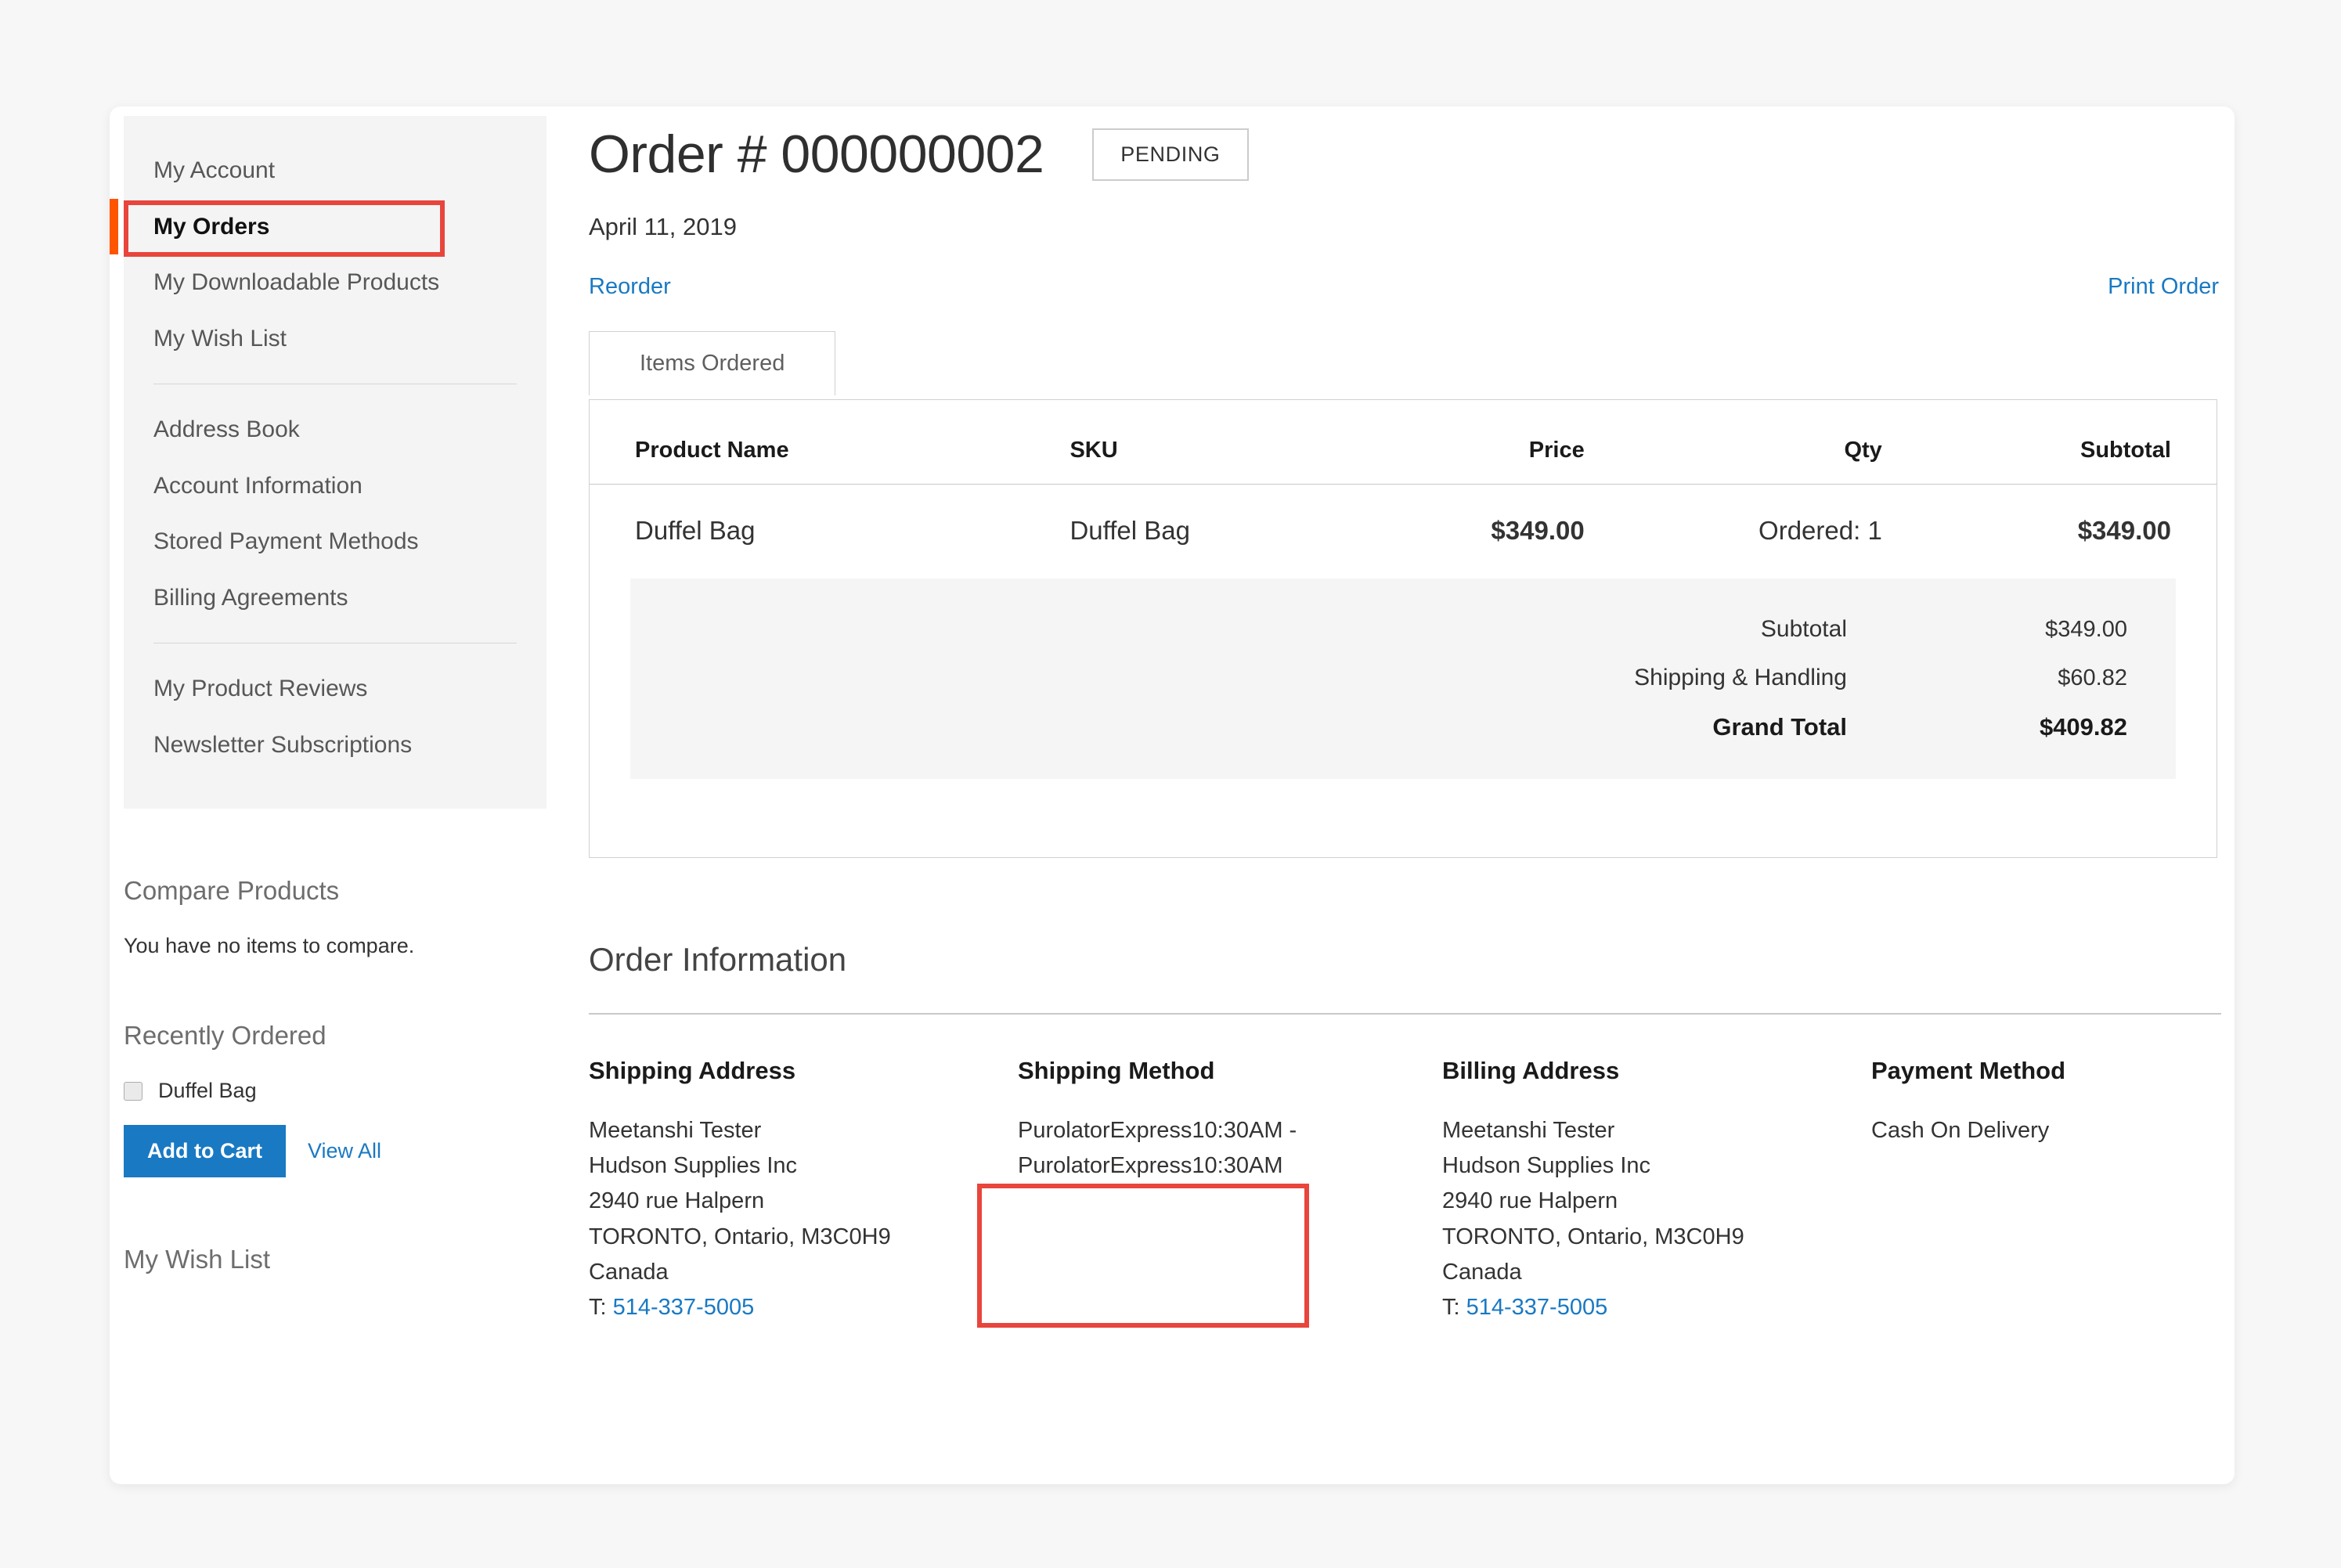  What do you see at coordinates (197, 1259) in the screenshot?
I see `wish-list-title: My Wish List` at bounding box center [197, 1259].